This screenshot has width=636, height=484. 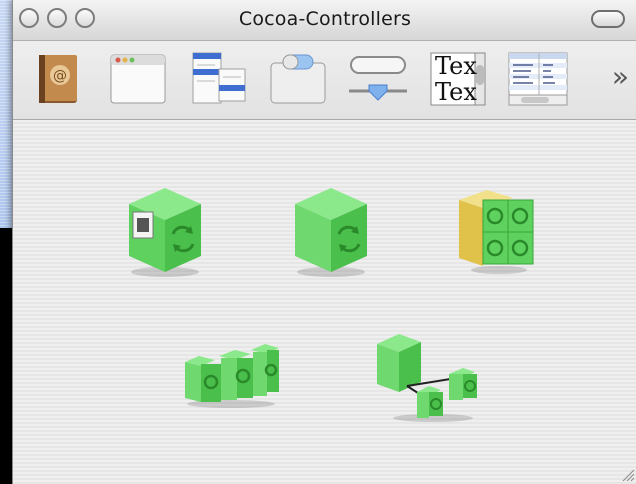 I want to click on toolbar-item-tab-view, so click(x=298, y=79).